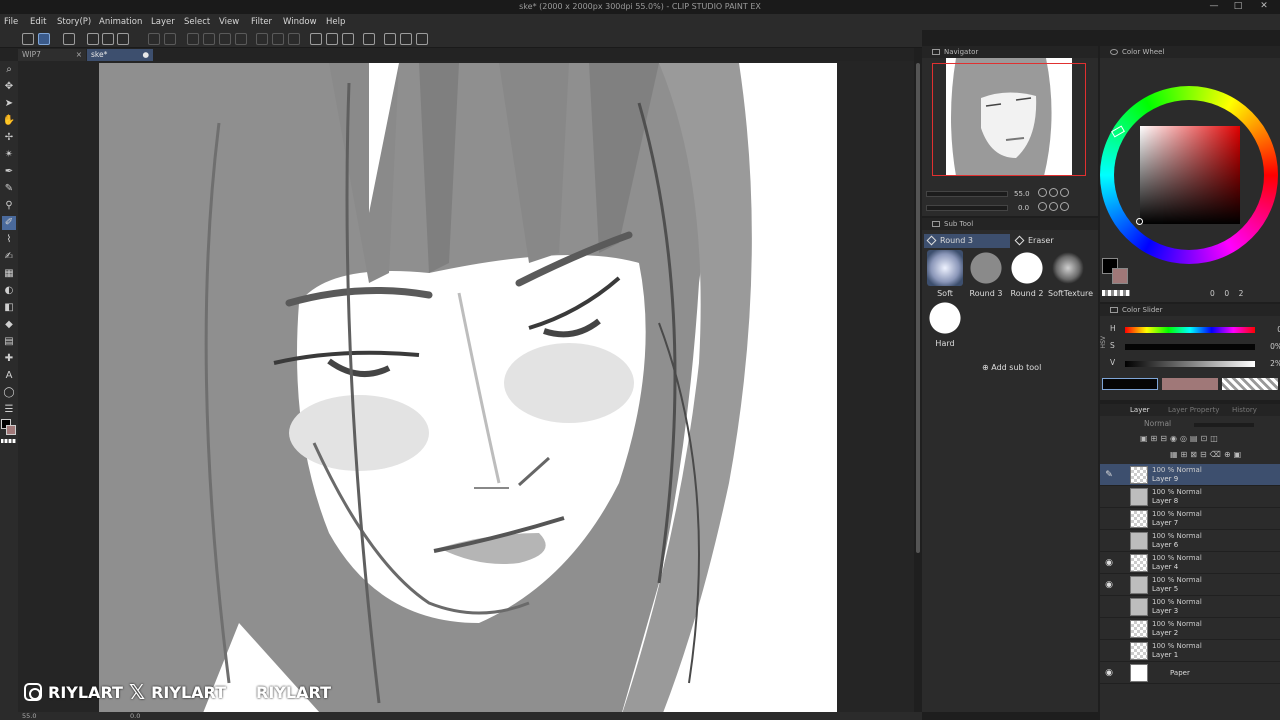 The image size is (1280, 720). I want to click on grid-icon, so click(390, 39).